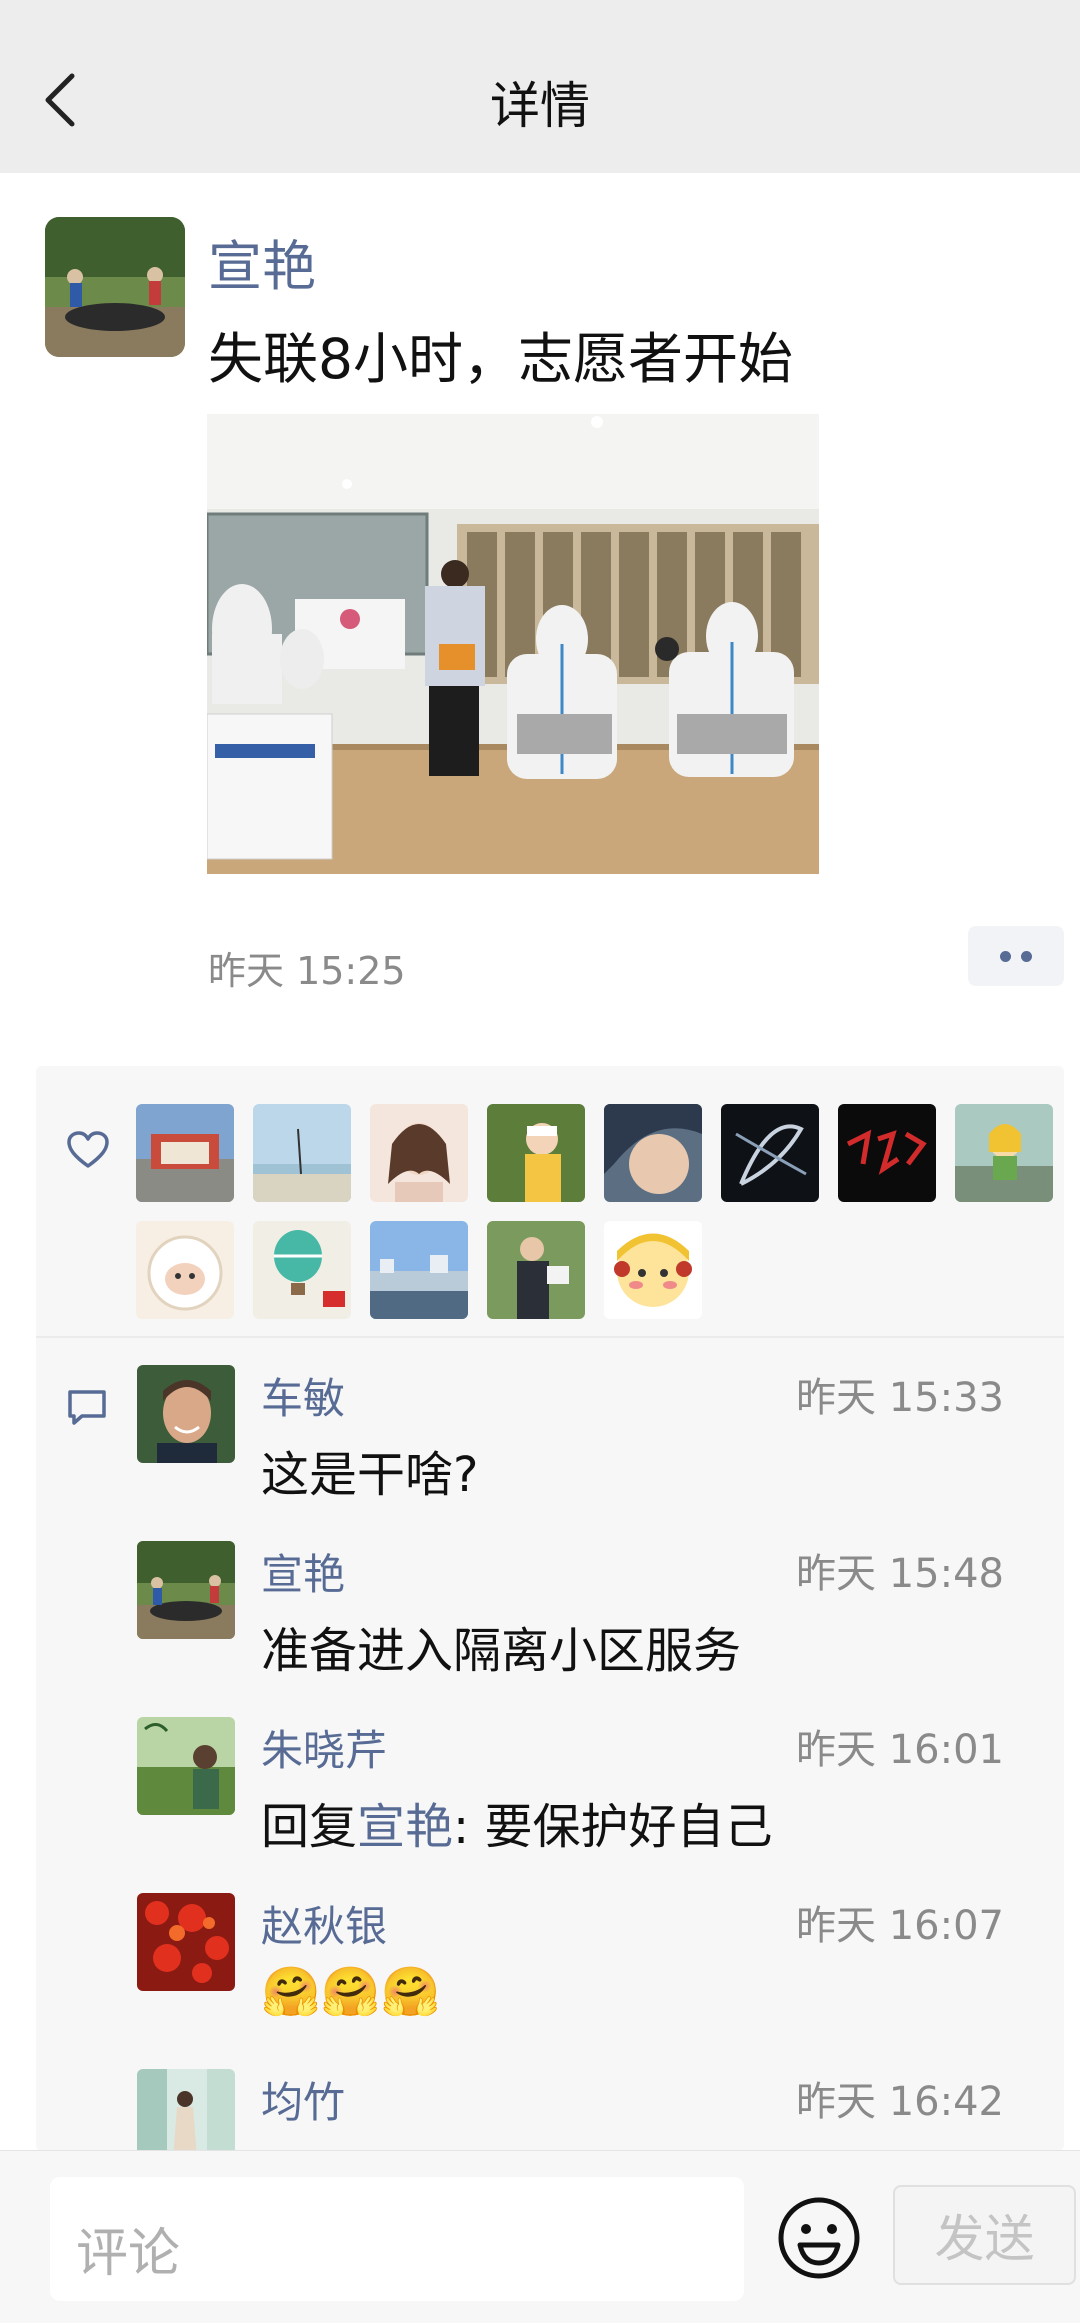 Image resolution: width=1080 pixels, height=2323 pixels. What do you see at coordinates (900, 1398) in the screenshot?
I see `comment-time: 昨天 15:33` at bounding box center [900, 1398].